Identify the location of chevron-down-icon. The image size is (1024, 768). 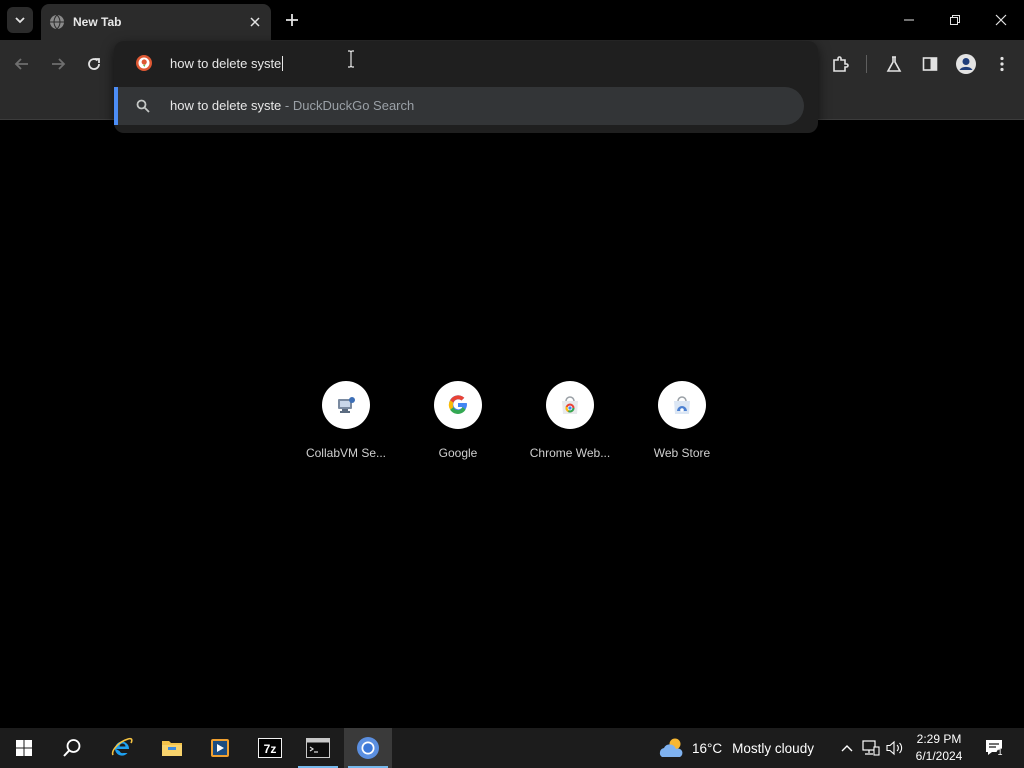
(20, 20).